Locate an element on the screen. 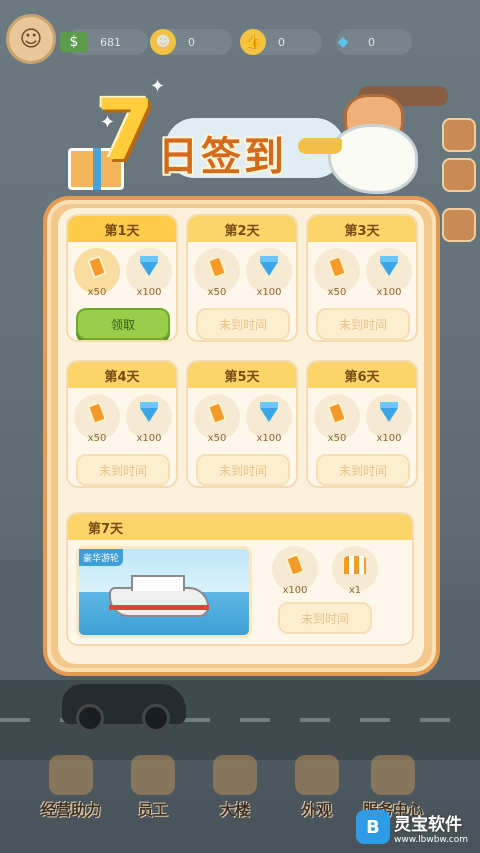  diamond-value: 0 is located at coordinates (371, 42).